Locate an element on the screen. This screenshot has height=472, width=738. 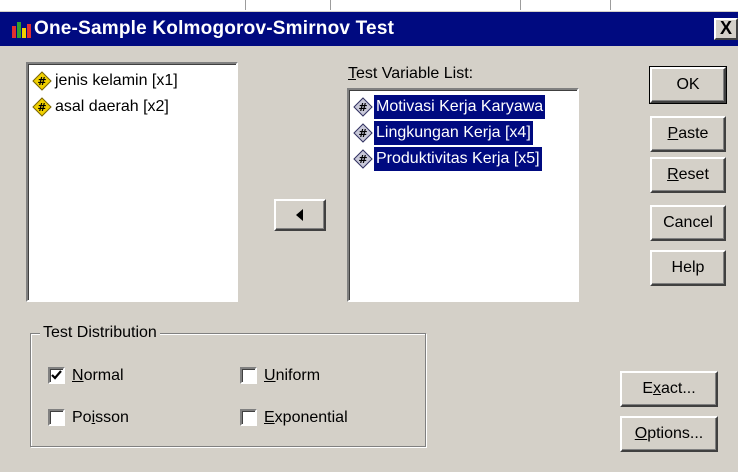
variable-label: asal daerah [x2] is located at coordinates (112, 106).